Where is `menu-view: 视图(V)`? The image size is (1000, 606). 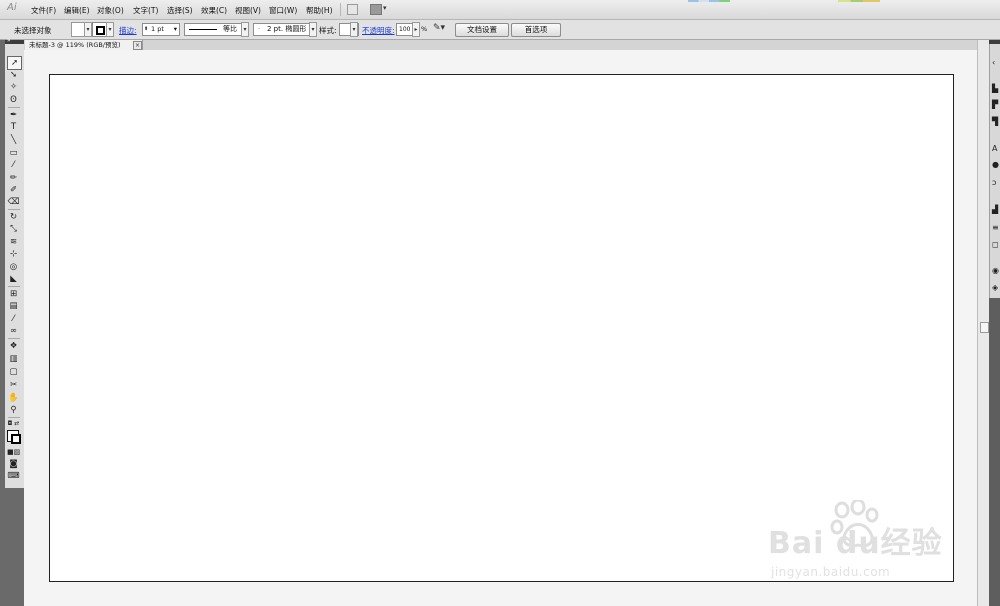
menu-view: 视图(V) is located at coordinates (248, 10).